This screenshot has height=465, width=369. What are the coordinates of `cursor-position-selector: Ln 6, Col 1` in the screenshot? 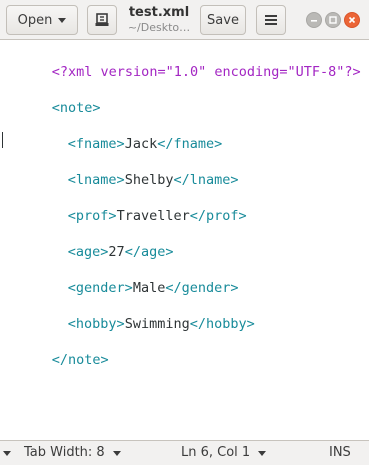 It's located at (224, 453).